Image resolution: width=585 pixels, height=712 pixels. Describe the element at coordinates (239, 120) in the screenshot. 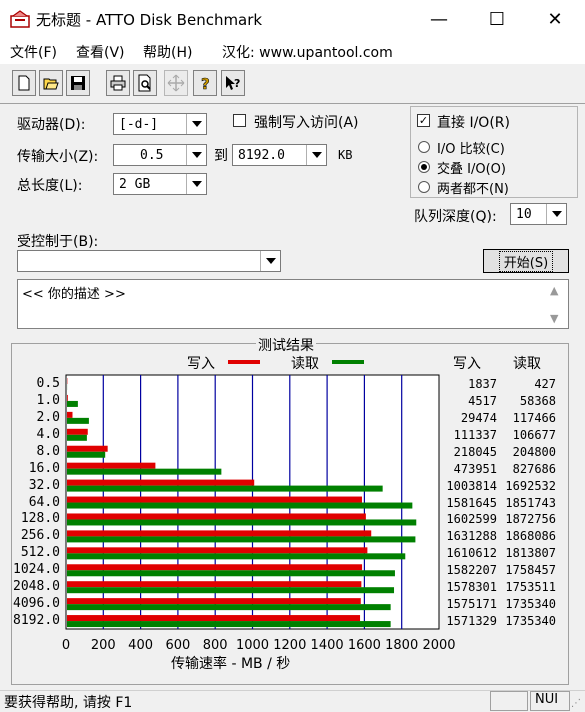

I see `force-write-checkbox` at that location.